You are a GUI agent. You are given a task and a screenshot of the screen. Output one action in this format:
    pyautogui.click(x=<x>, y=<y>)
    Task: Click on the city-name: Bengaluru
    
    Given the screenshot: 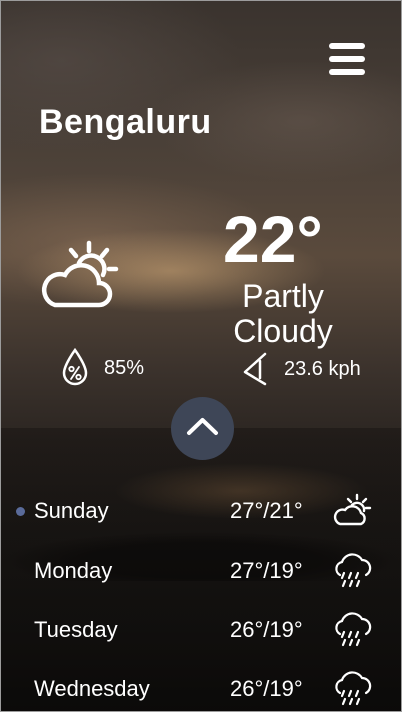 What is the action you would take?
    pyautogui.click(x=125, y=122)
    